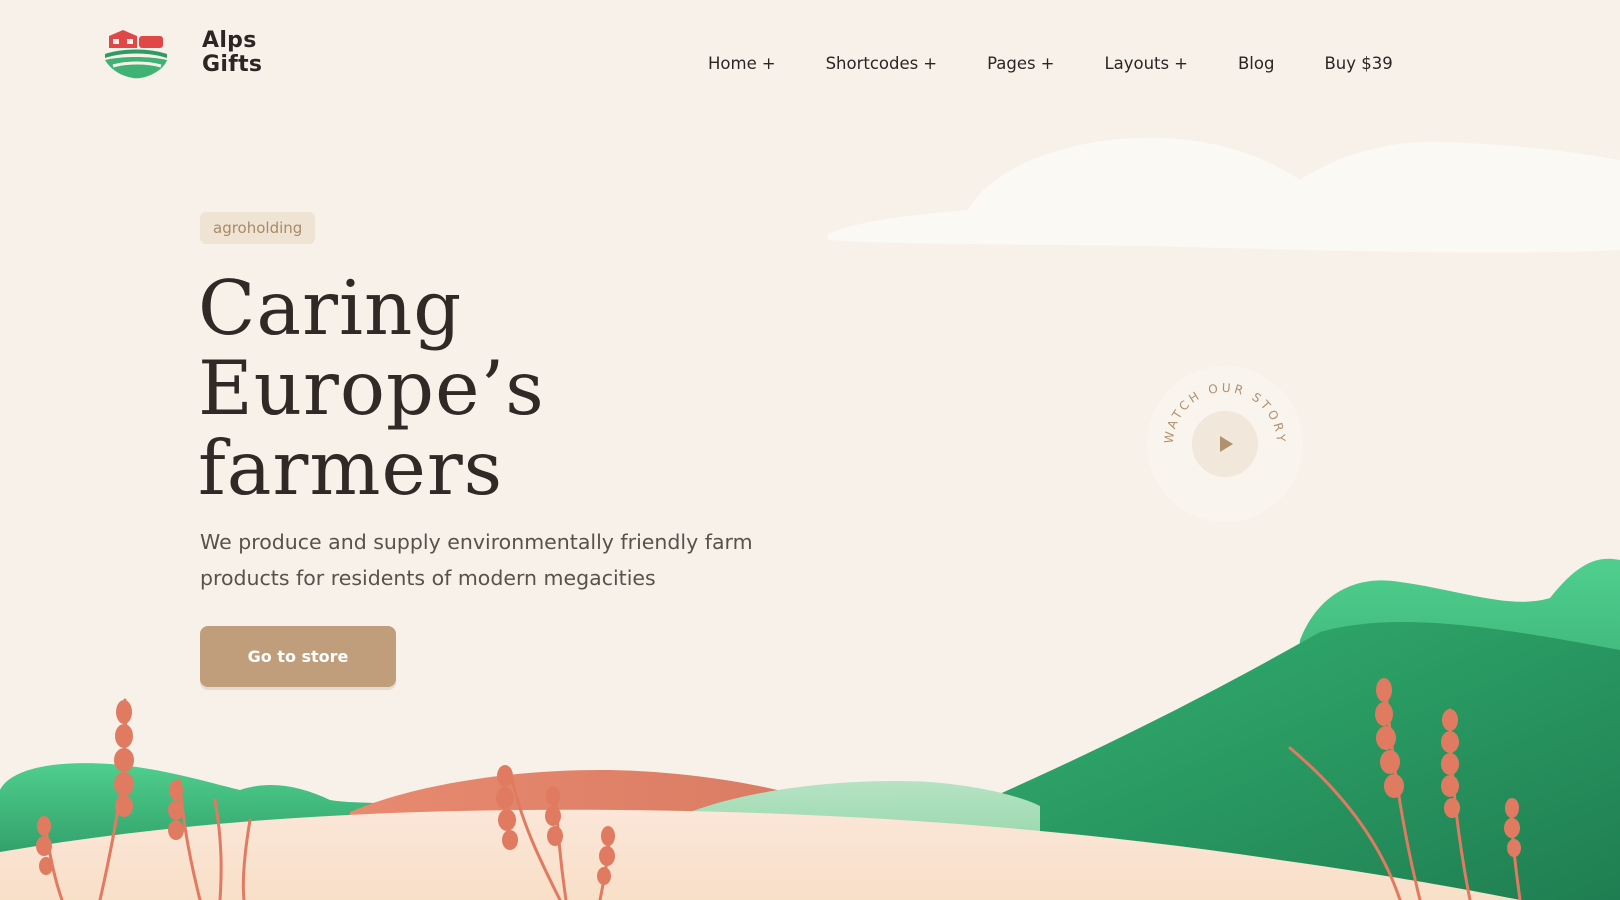 This screenshot has width=1620, height=900. I want to click on nav-item-label: Blog, so click(1256, 63).